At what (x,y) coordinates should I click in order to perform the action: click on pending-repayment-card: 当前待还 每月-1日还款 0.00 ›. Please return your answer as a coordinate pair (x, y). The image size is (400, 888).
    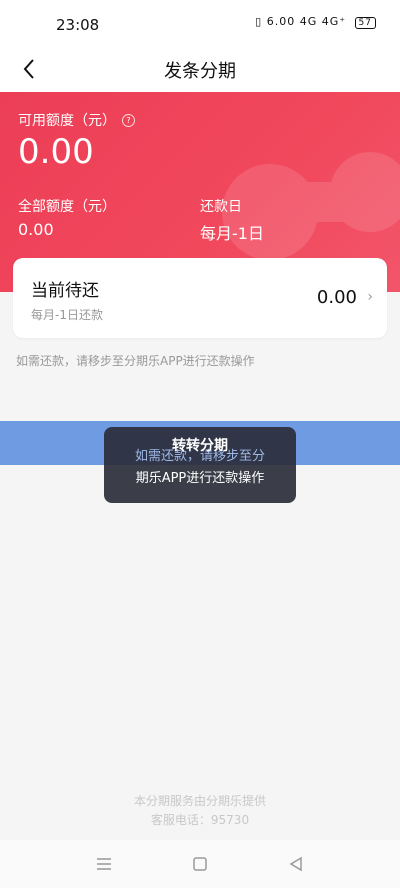
    Looking at the image, I should click on (200, 298).